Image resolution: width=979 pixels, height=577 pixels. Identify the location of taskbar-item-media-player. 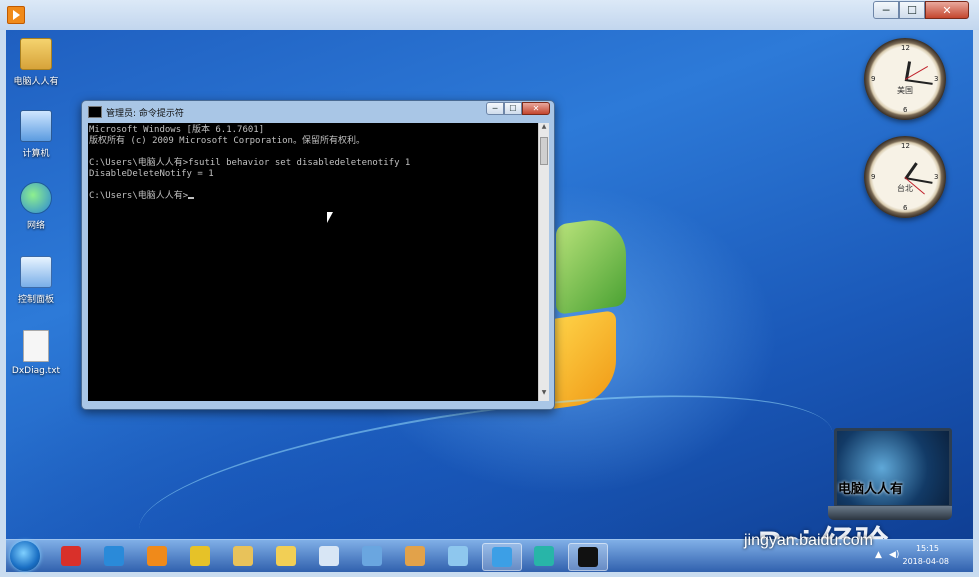
(157, 556).